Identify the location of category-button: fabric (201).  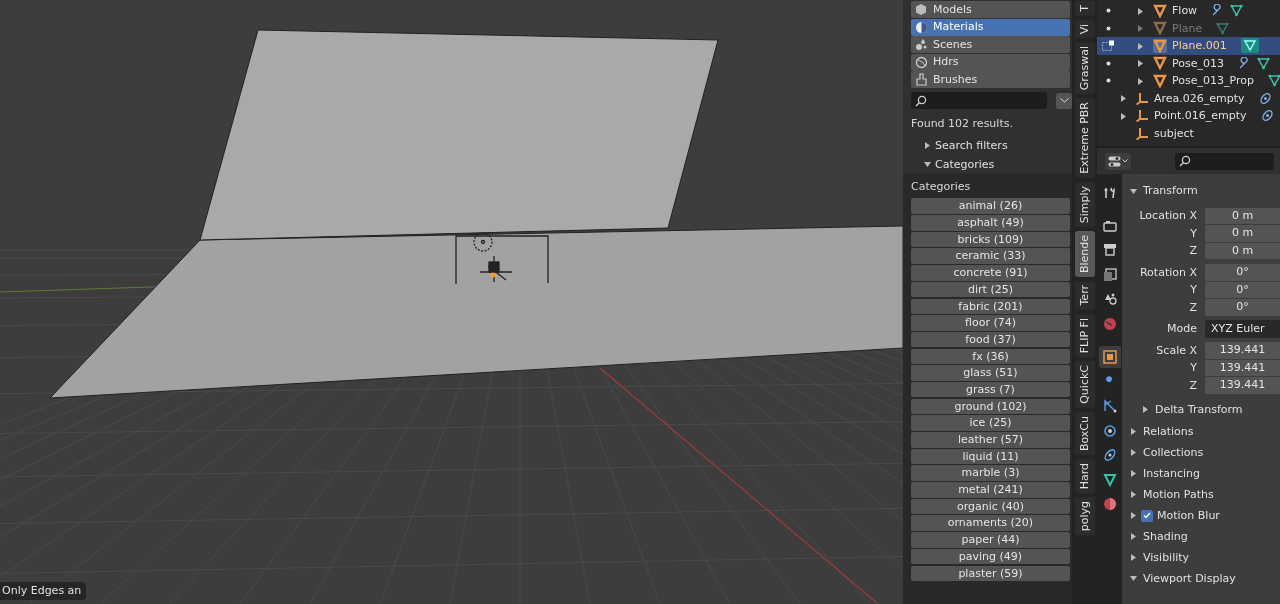
(990, 306).